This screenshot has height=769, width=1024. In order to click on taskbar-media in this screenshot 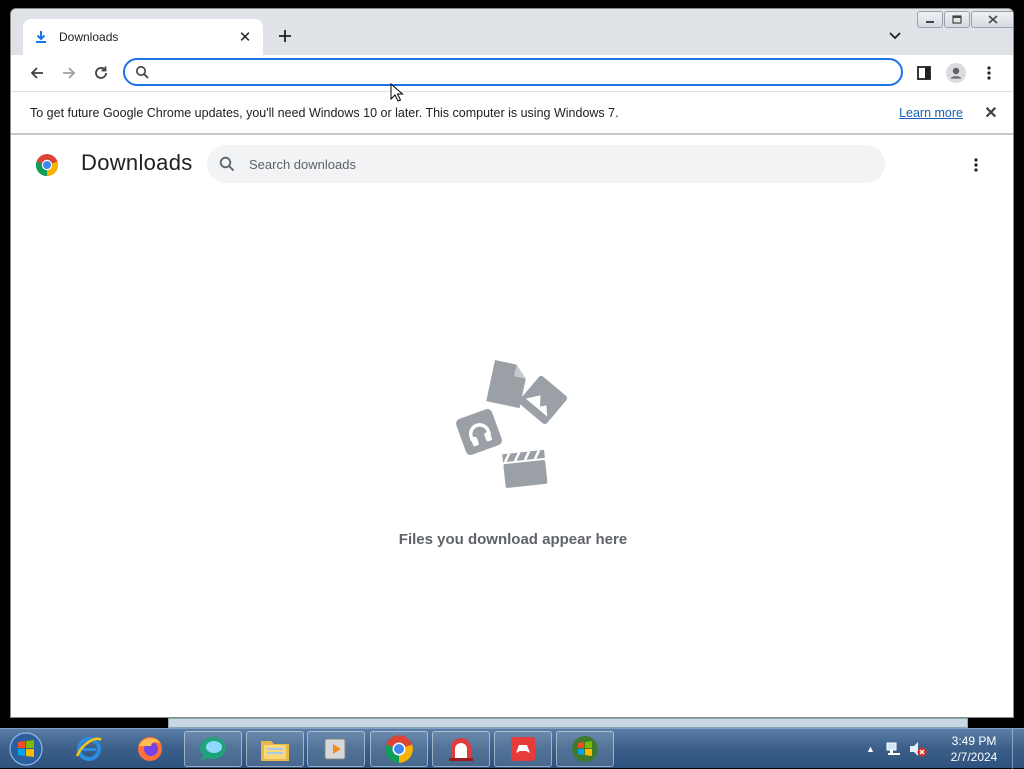, I will do `click(336, 749)`.